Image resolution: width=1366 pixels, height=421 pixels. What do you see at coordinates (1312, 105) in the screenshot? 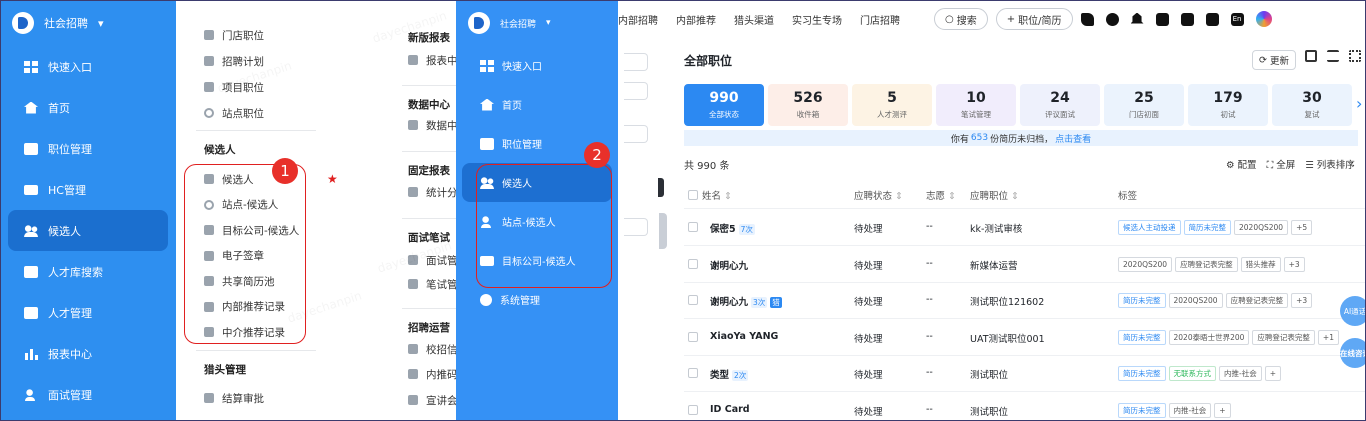
I see `stat-card: 30 复试` at bounding box center [1312, 105].